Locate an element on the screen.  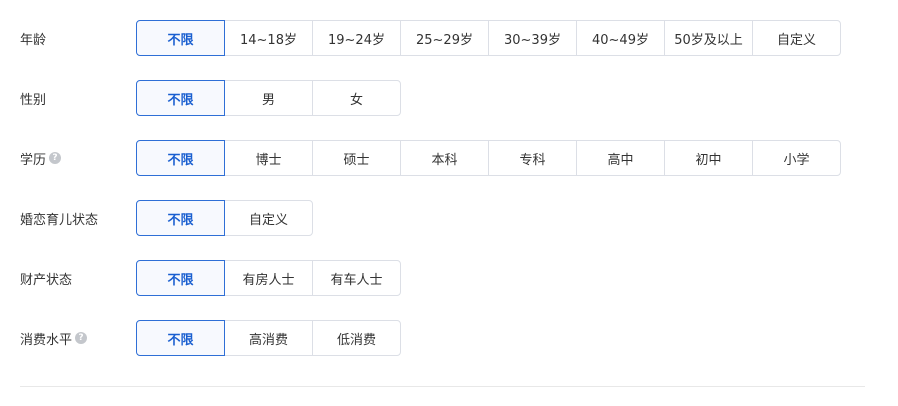
option-group: 不限 自定义 is located at coordinates (224, 218).